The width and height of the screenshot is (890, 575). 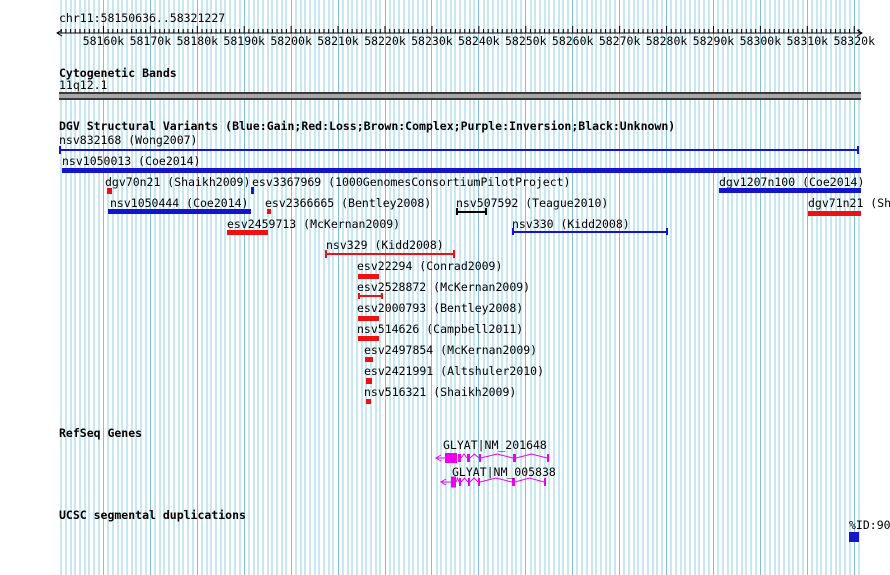 What do you see at coordinates (83, 85) in the screenshot?
I see `cytoband-label: 11q12.1` at bounding box center [83, 85].